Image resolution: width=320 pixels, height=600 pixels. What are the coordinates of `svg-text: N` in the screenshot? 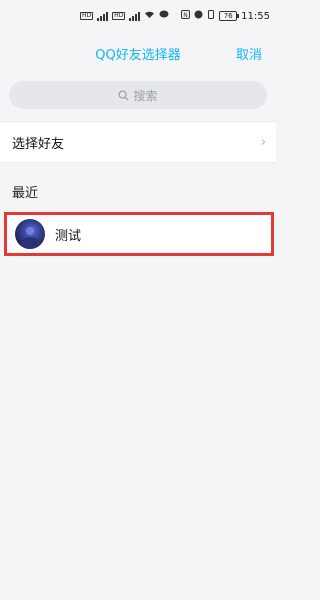 It's located at (185, 15).